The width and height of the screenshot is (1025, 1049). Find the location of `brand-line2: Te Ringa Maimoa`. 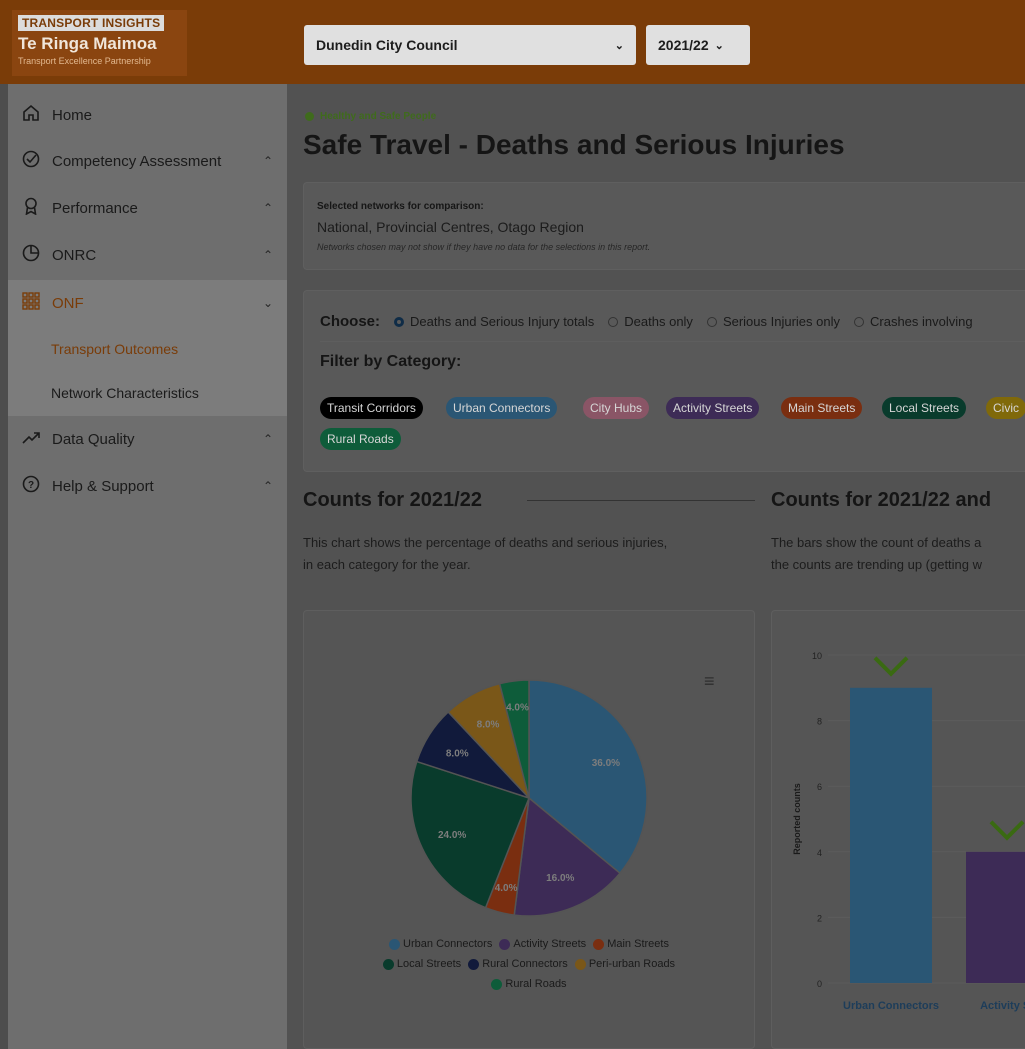

brand-line2: Te Ringa Maimoa is located at coordinates (87, 43).